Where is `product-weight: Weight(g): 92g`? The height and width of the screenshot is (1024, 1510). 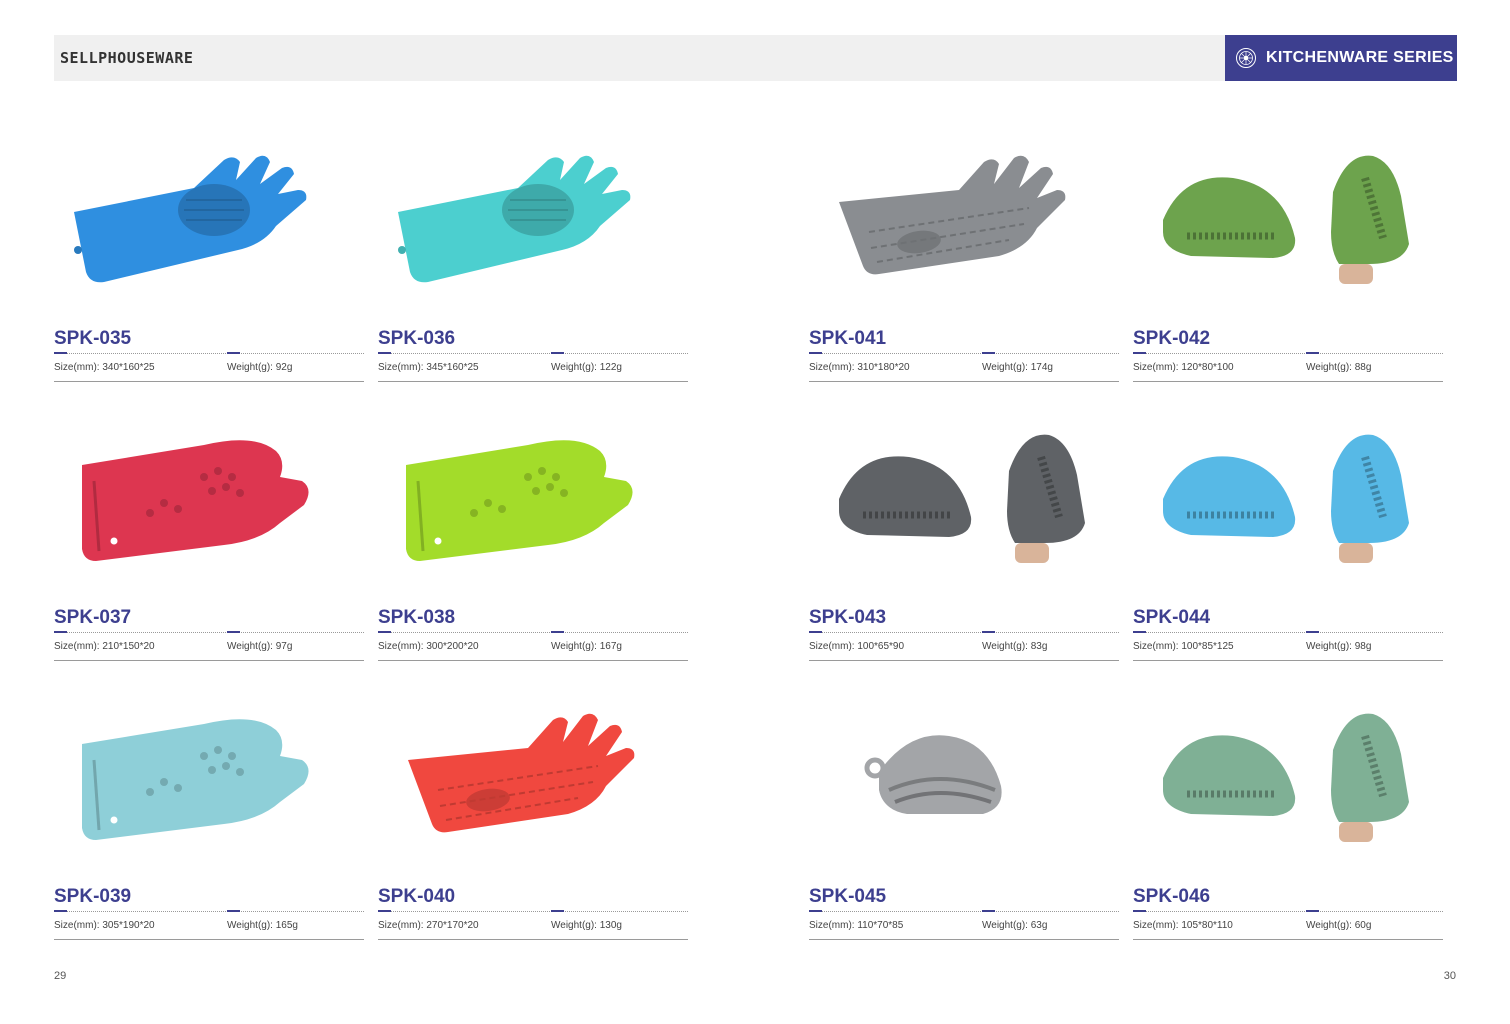
product-weight: Weight(g): 92g is located at coordinates (260, 367).